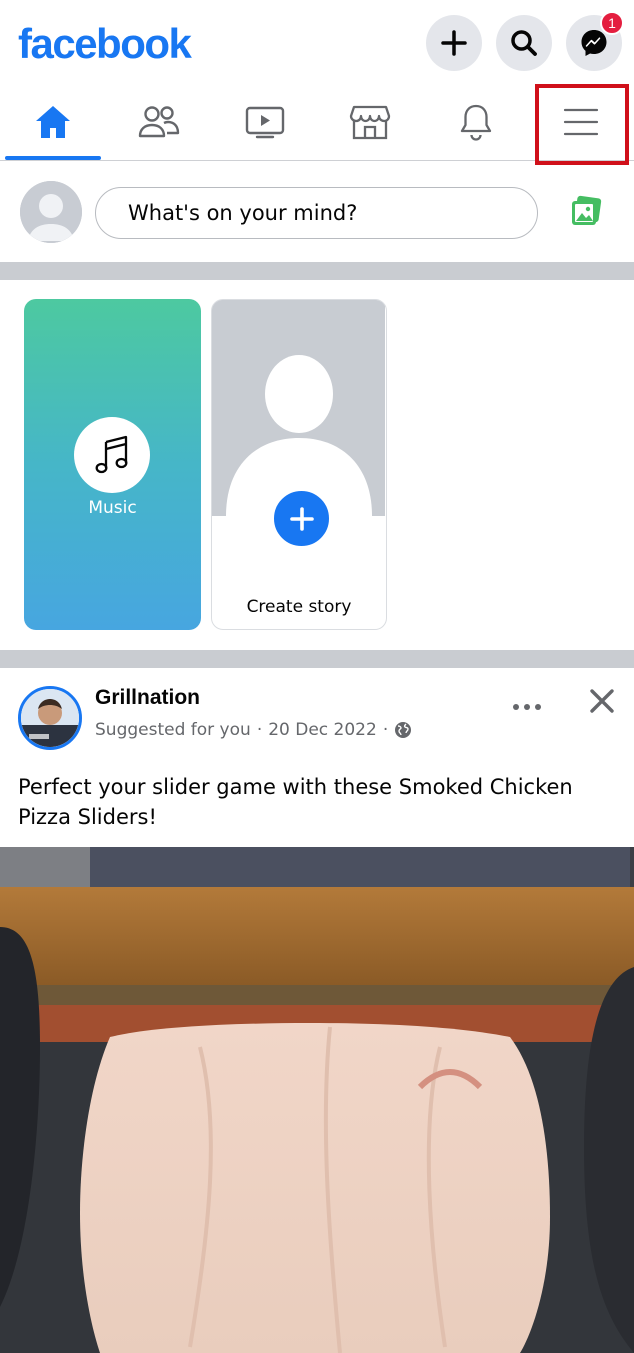  I want to click on friends-icon, so click(159, 122).